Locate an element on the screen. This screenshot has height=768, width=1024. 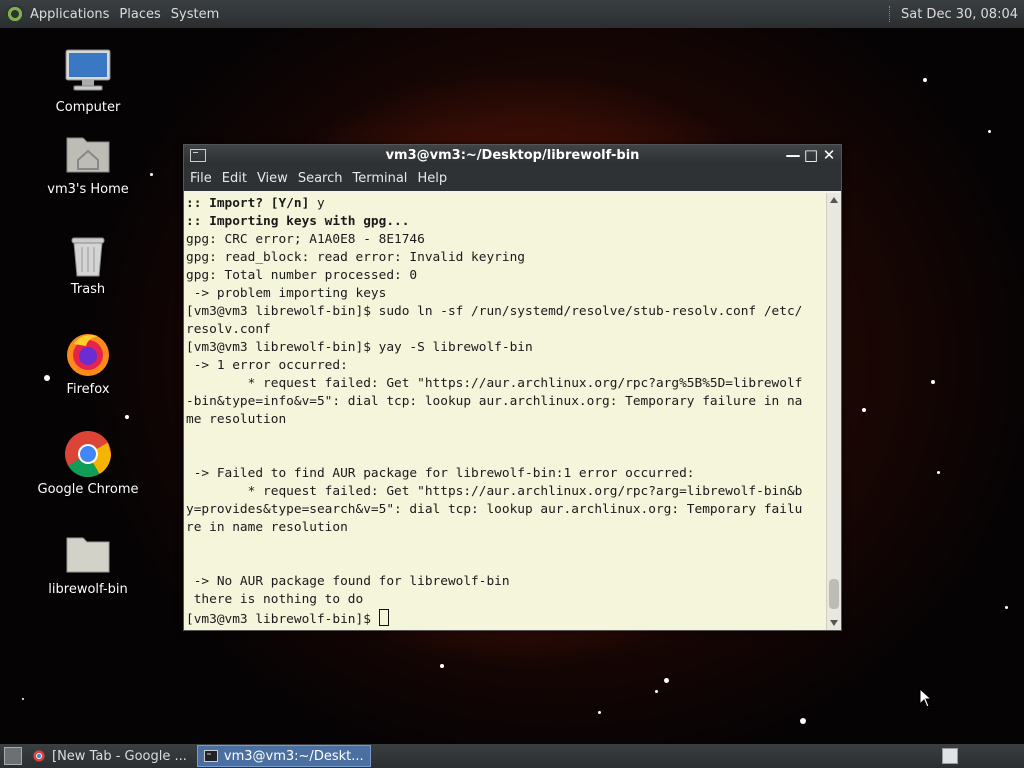
computer-icon is located at coordinates (88, 72).